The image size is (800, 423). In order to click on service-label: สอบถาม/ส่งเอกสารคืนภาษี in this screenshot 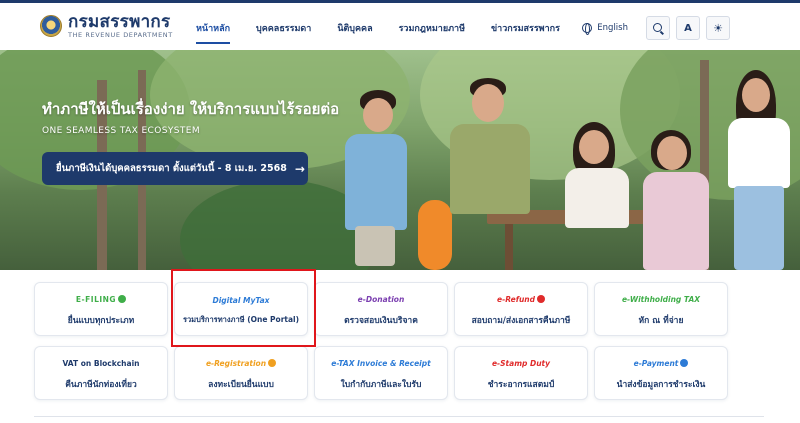, I will do `click(521, 320)`.